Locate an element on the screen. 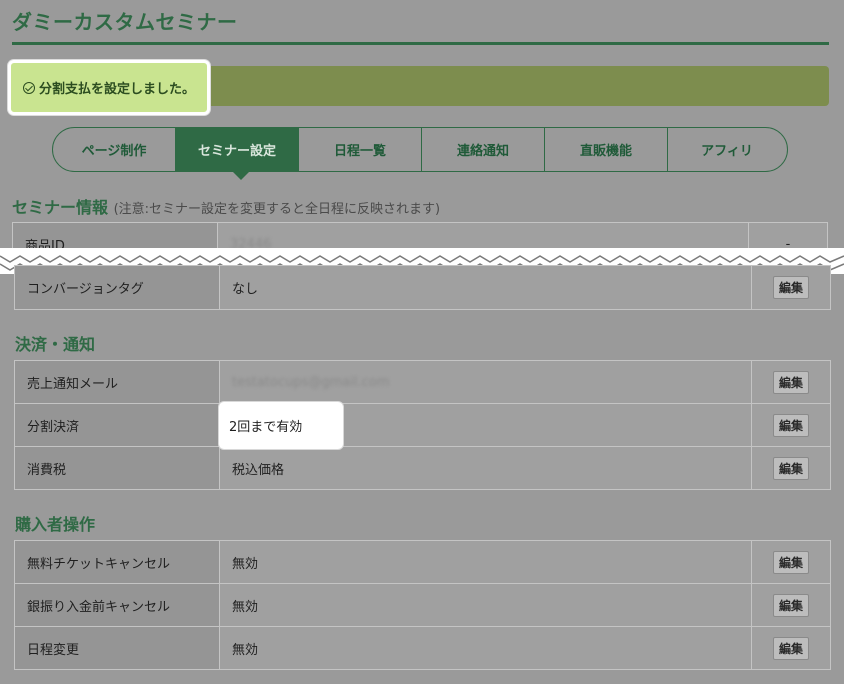  table-row: 銀振り入金前キャンセル 無効 編集 is located at coordinates (422, 605).